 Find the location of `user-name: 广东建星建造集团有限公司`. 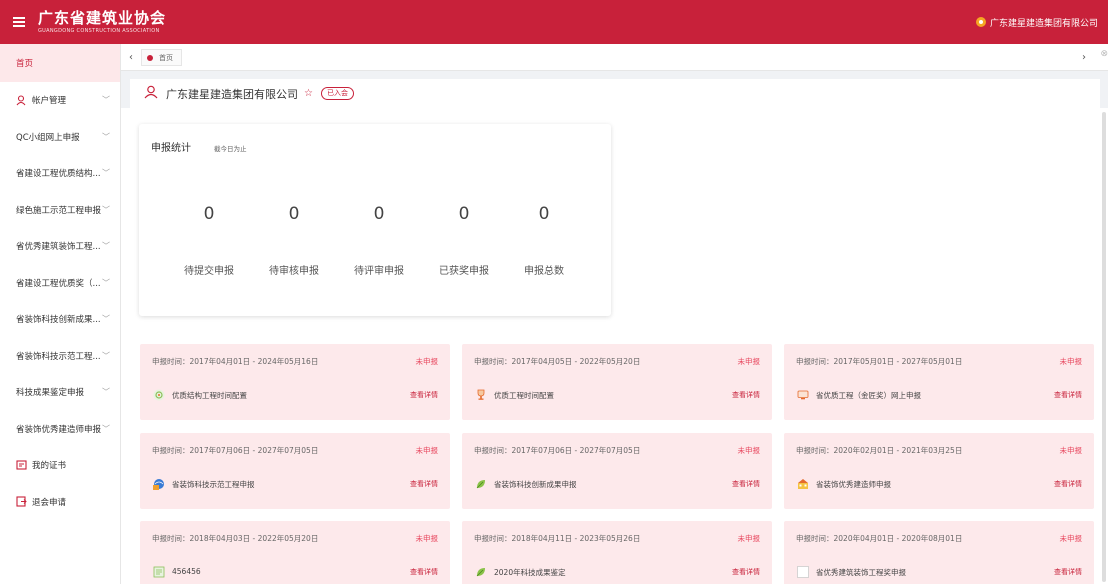

user-name: 广东建星建造集团有限公司 is located at coordinates (1043, 23).